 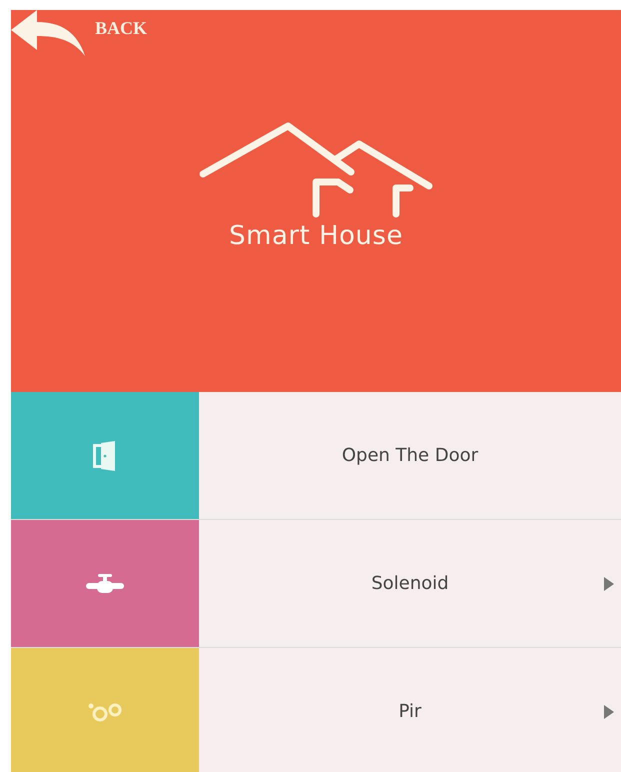 What do you see at coordinates (105, 711) in the screenshot?
I see `bubbles-icon` at bounding box center [105, 711].